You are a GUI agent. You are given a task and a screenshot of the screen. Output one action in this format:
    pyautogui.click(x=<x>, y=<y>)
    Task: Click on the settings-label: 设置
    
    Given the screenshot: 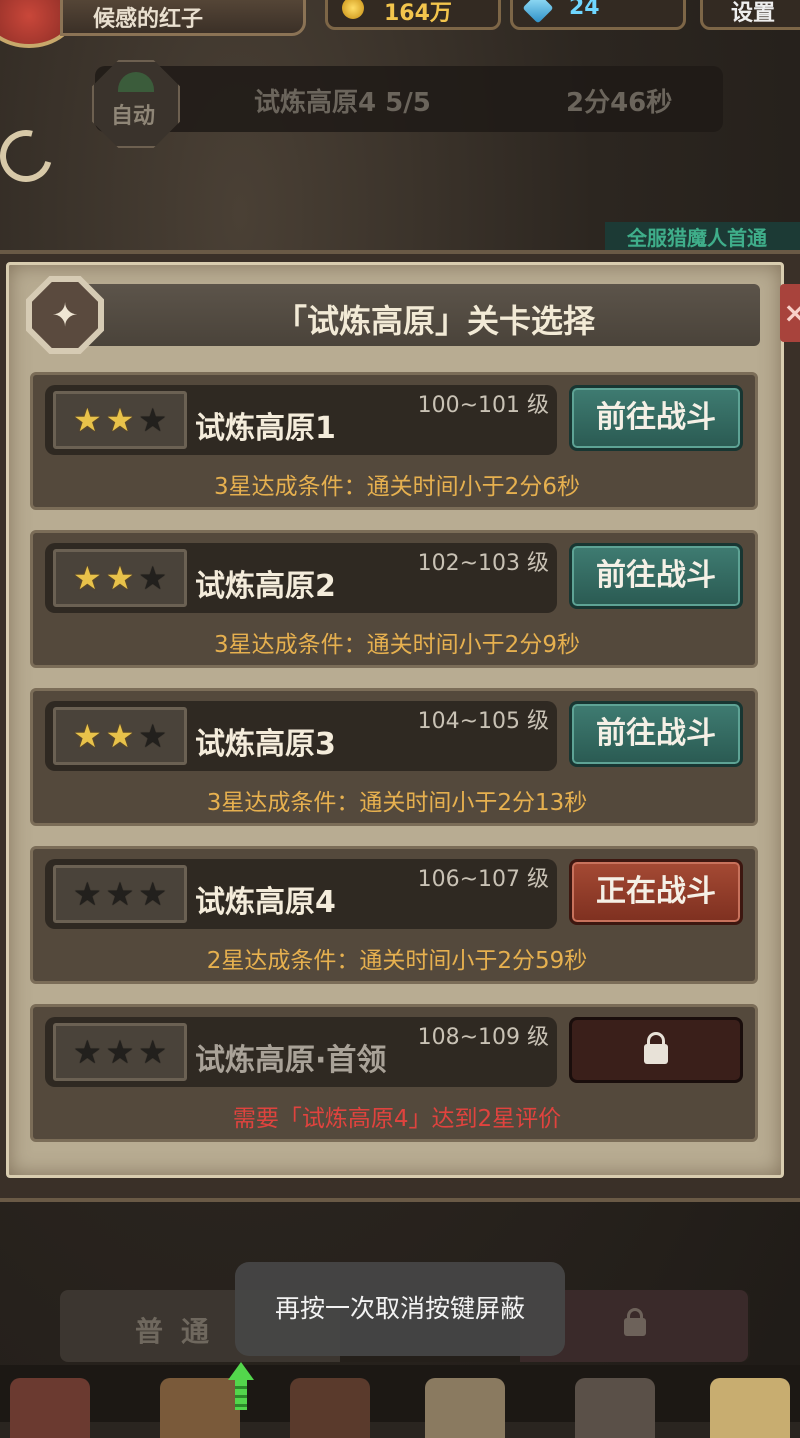 What is the action you would take?
    pyautogui.click(x=753, y=13)
    